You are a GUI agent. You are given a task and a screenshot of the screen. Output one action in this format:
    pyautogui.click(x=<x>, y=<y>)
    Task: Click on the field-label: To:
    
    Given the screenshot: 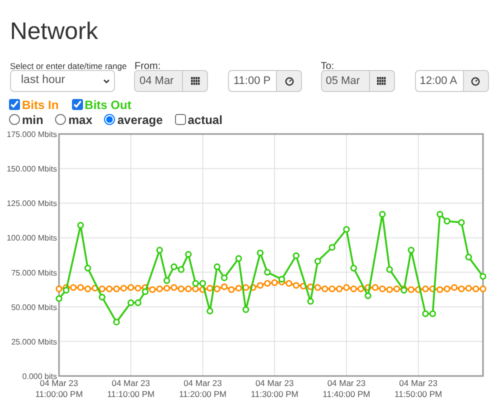 What is the action you would take?
    pyautogui.click(x=327, y=66)
    